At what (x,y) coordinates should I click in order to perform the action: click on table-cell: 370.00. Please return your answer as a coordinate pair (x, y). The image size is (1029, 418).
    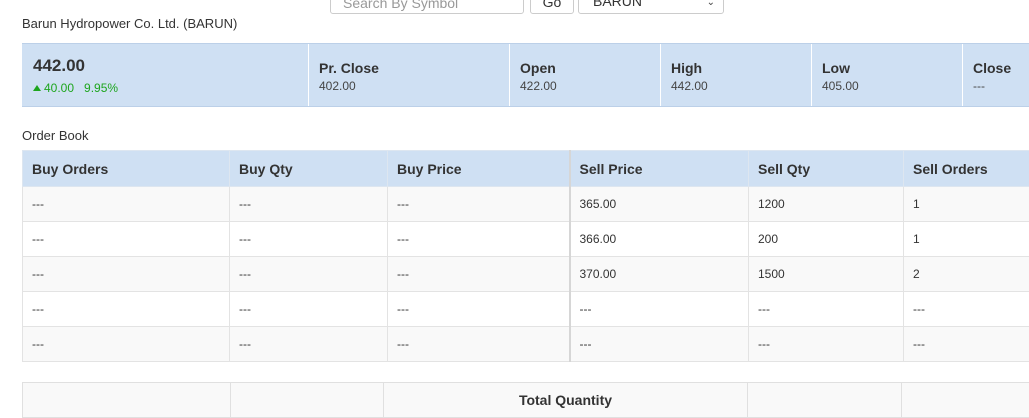
    Looking at the image, I should click on (658, 274).